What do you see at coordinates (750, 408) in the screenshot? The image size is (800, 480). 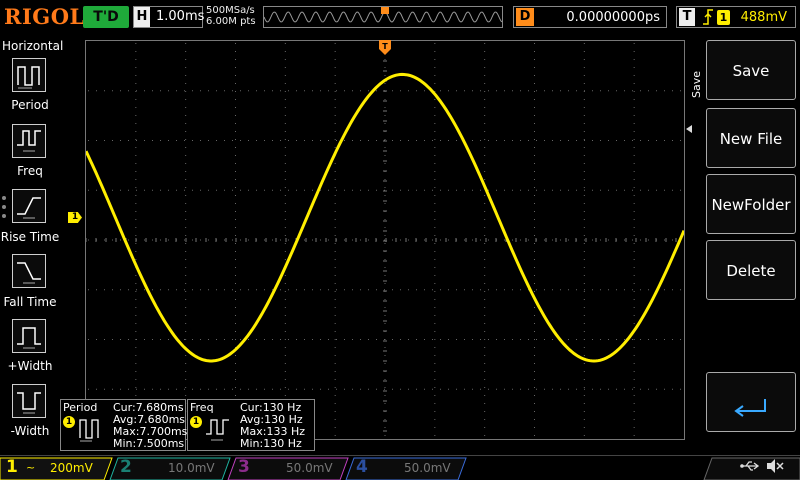 I see `return-icon` at bounding box center [750, 408].